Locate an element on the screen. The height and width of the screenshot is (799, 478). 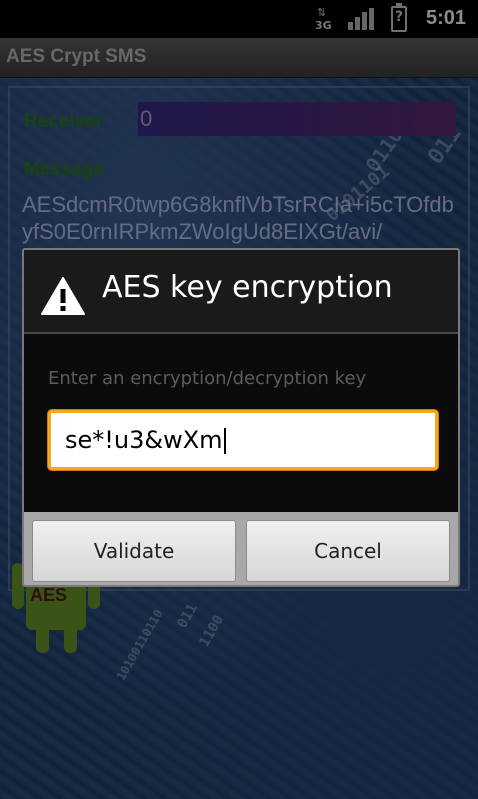
warning-icon is located at coordinates (63, 296).